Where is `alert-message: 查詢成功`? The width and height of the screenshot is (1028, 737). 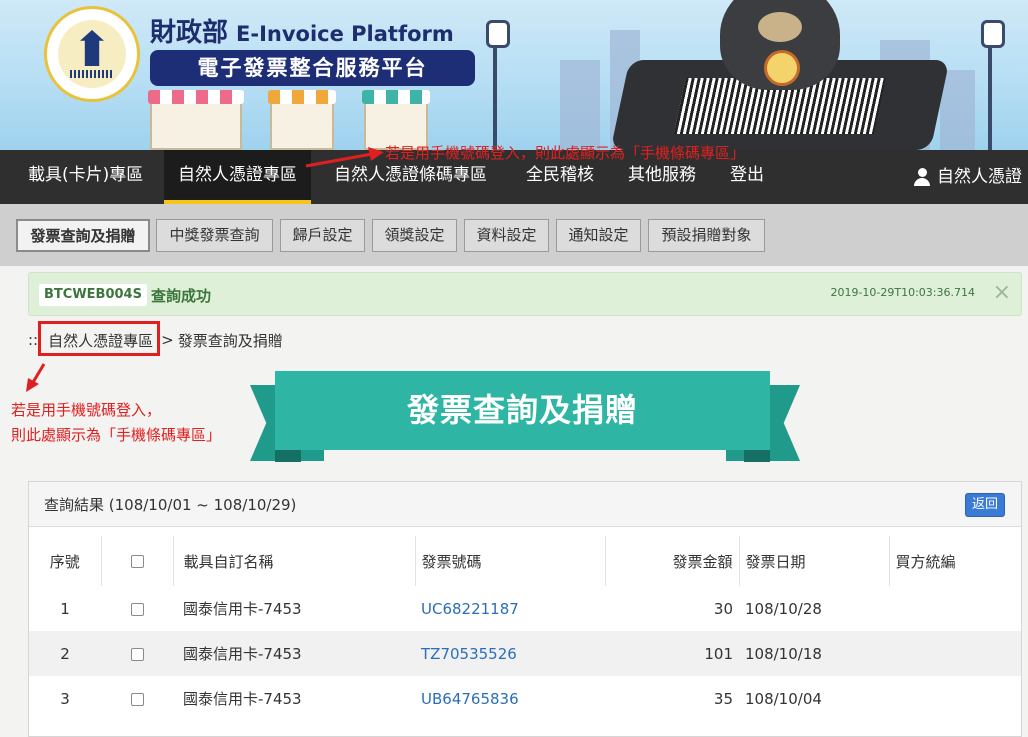
alert-message: 查詢成功 is located at coordinates (181, 296).